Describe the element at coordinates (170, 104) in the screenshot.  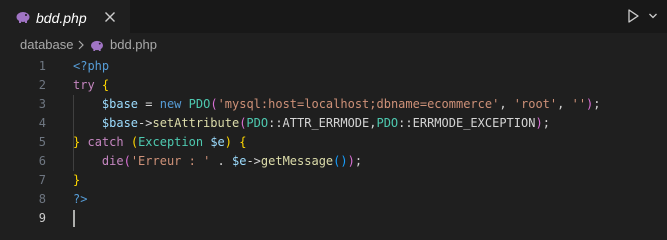
I see `code-token: new` at that location.